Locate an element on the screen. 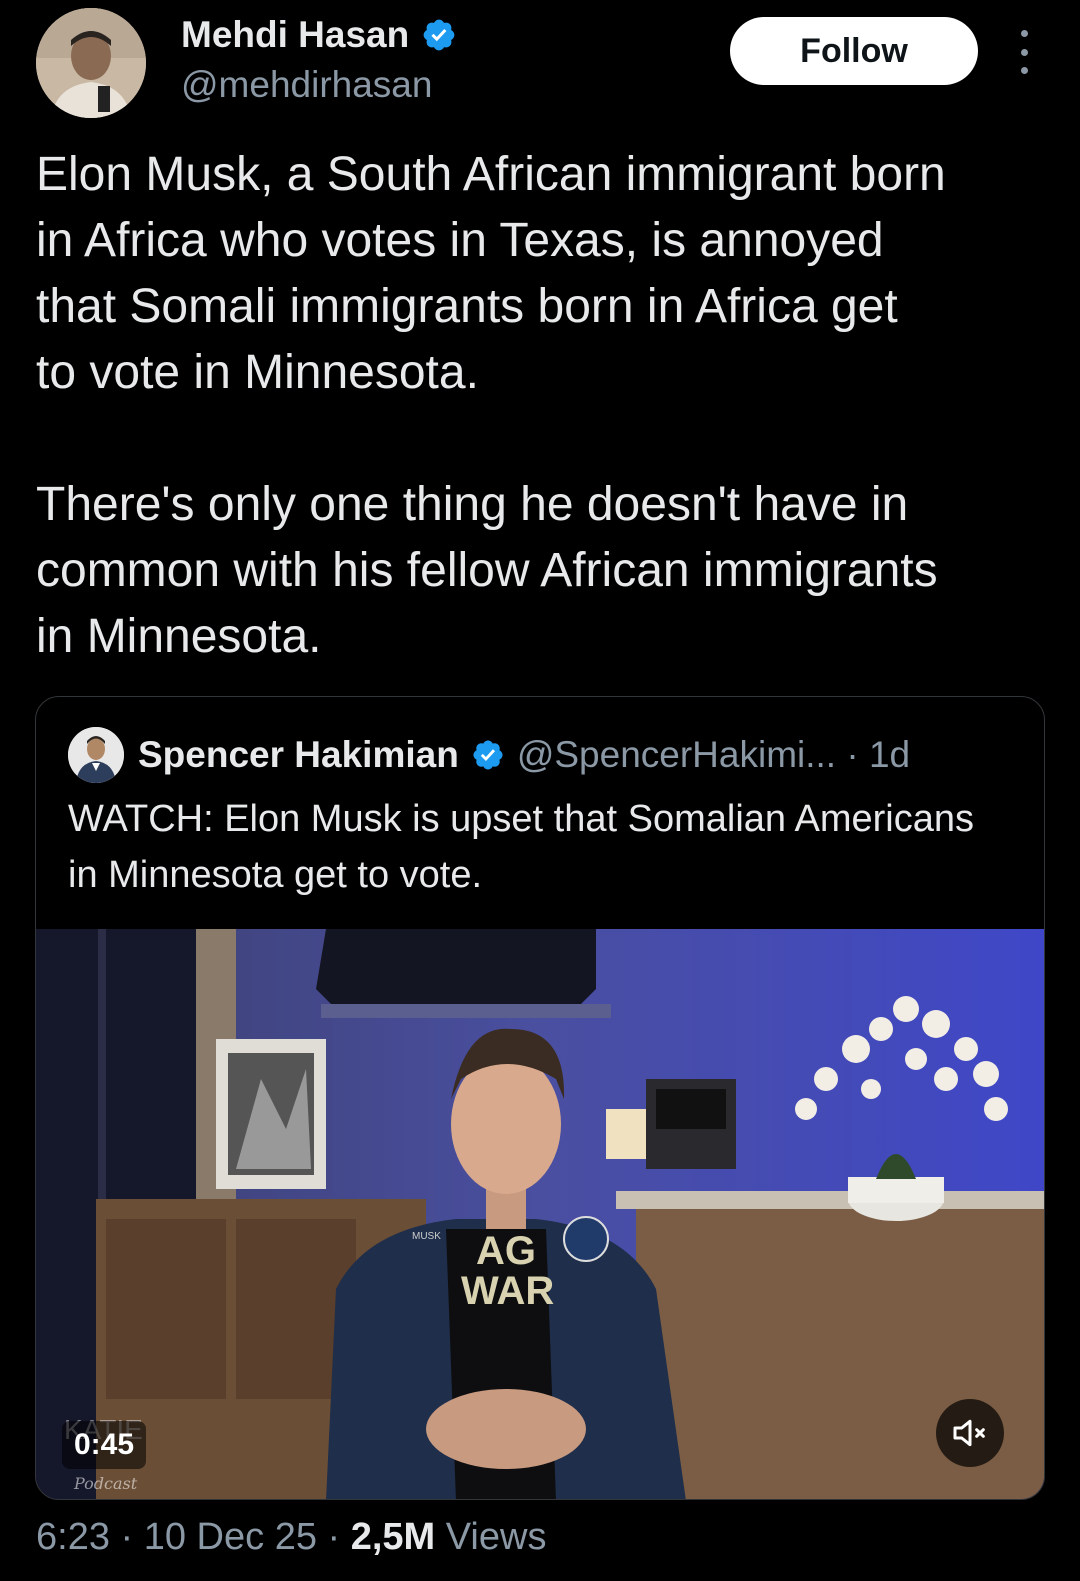 The height and width of the screenshot is (1581, 1080). quoted-author-avatar is located at coordinates (96, 755).